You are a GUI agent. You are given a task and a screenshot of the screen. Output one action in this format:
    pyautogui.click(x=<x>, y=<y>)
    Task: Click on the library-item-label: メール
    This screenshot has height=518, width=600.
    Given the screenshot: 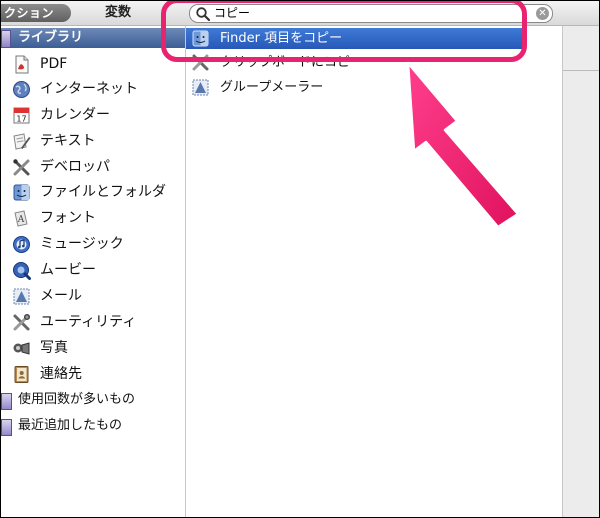 What is the action you would take?
    pyautogui.click(x=61, y=296)
    